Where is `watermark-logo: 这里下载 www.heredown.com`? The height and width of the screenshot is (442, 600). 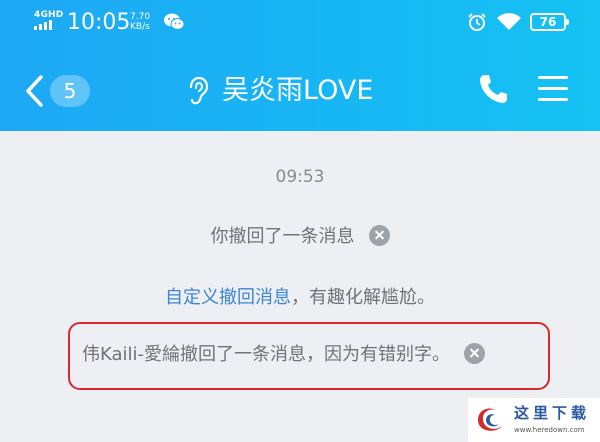 watermark-logo: 这里下载 www.heredown.com is located at coordinates (534, 420).